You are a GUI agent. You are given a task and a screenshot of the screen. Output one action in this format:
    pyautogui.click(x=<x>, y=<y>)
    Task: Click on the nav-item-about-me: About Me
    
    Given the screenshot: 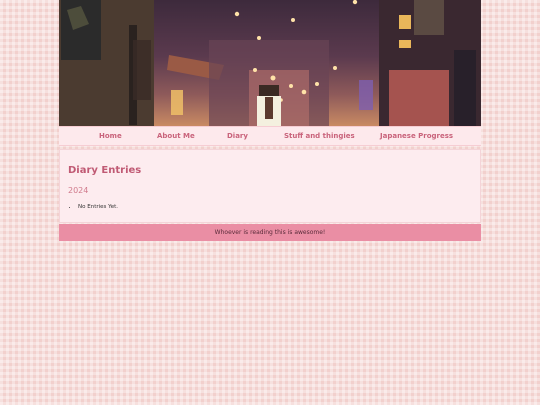 What is the action you would take?
    pyautogui.click(x=176, y=136)
    